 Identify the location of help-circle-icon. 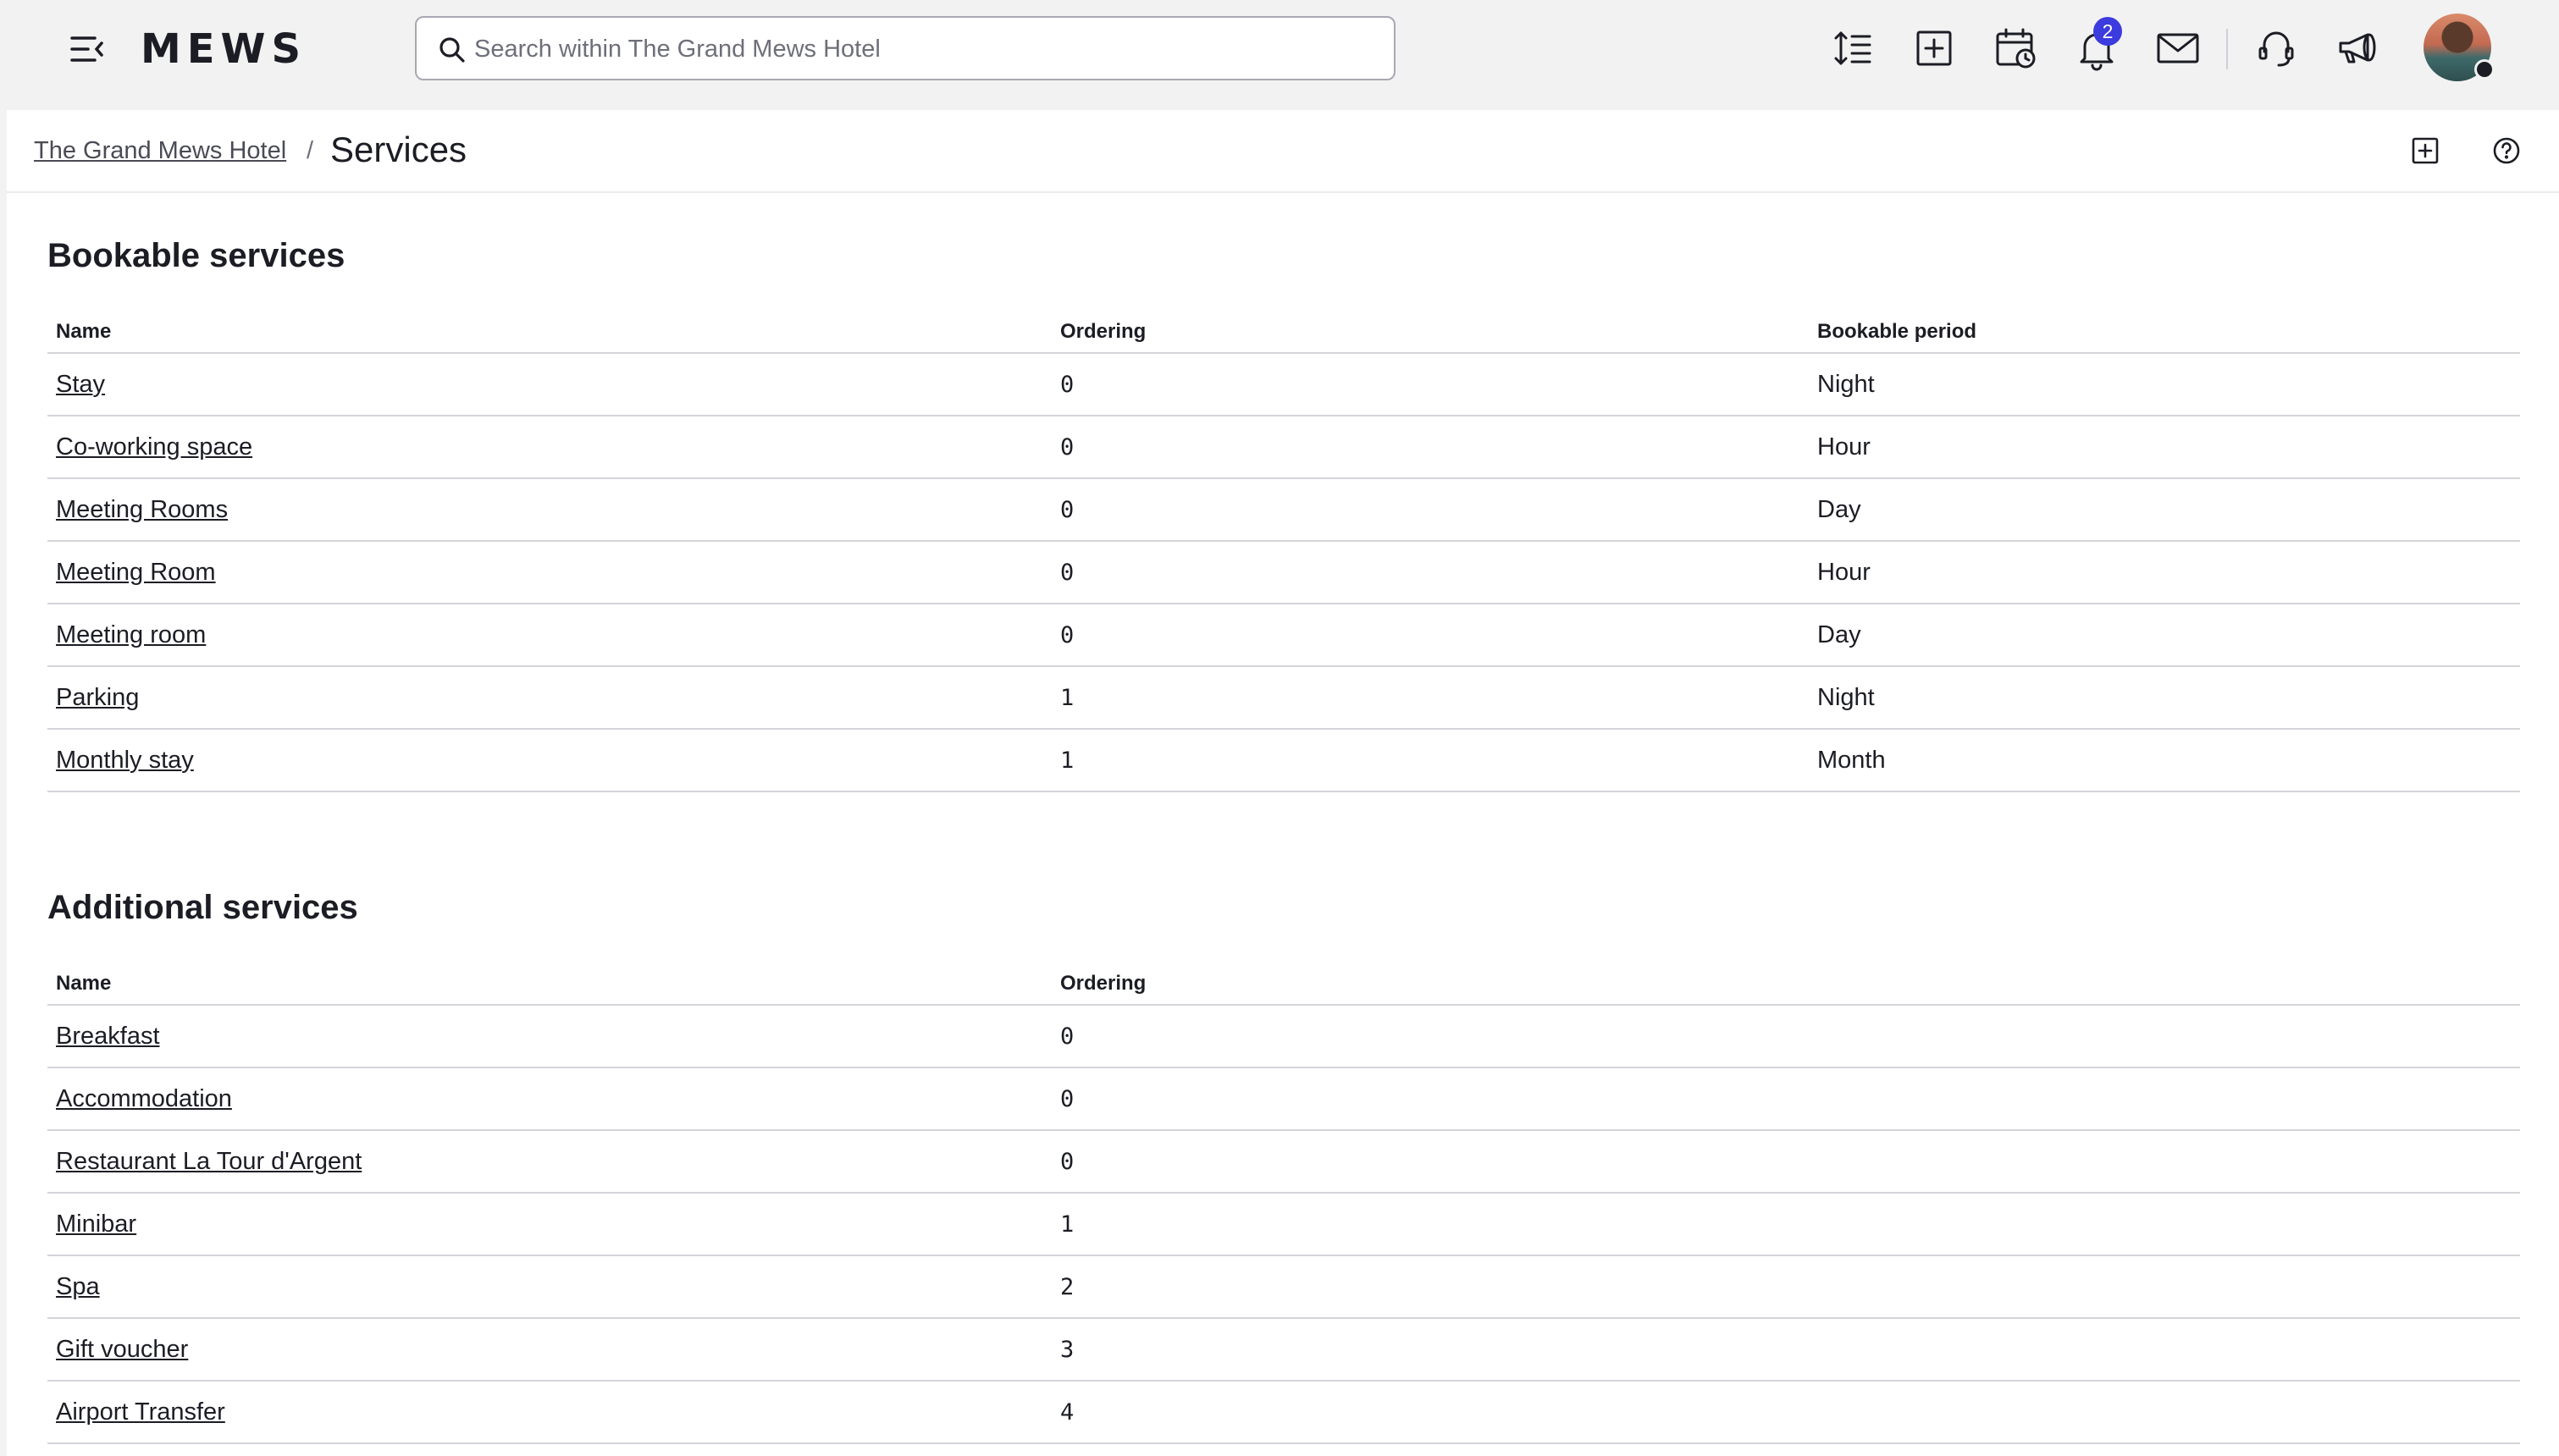
(2506, 151).